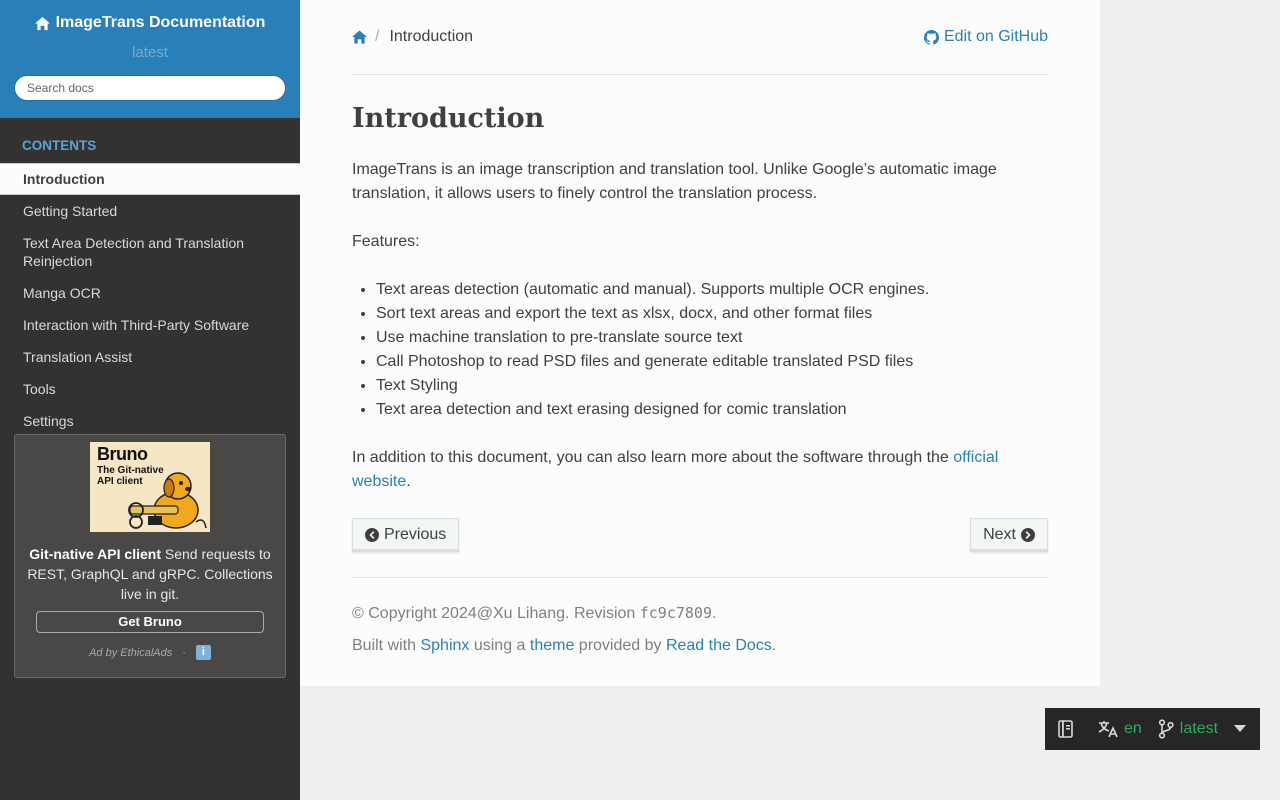 The image size is (1280, 800). I want to click on toc-item-tools: Tools, so click(150, 389).